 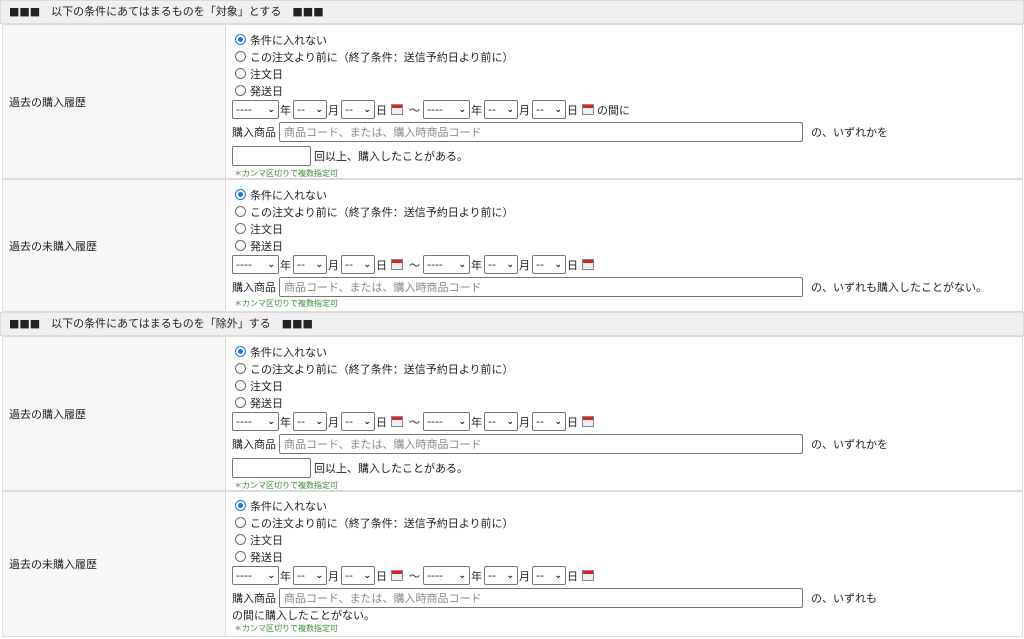 What do you see at coordinates (613, 110) in the screenshot?
I see `between-label: の間に` at bounding box center [613, 110].